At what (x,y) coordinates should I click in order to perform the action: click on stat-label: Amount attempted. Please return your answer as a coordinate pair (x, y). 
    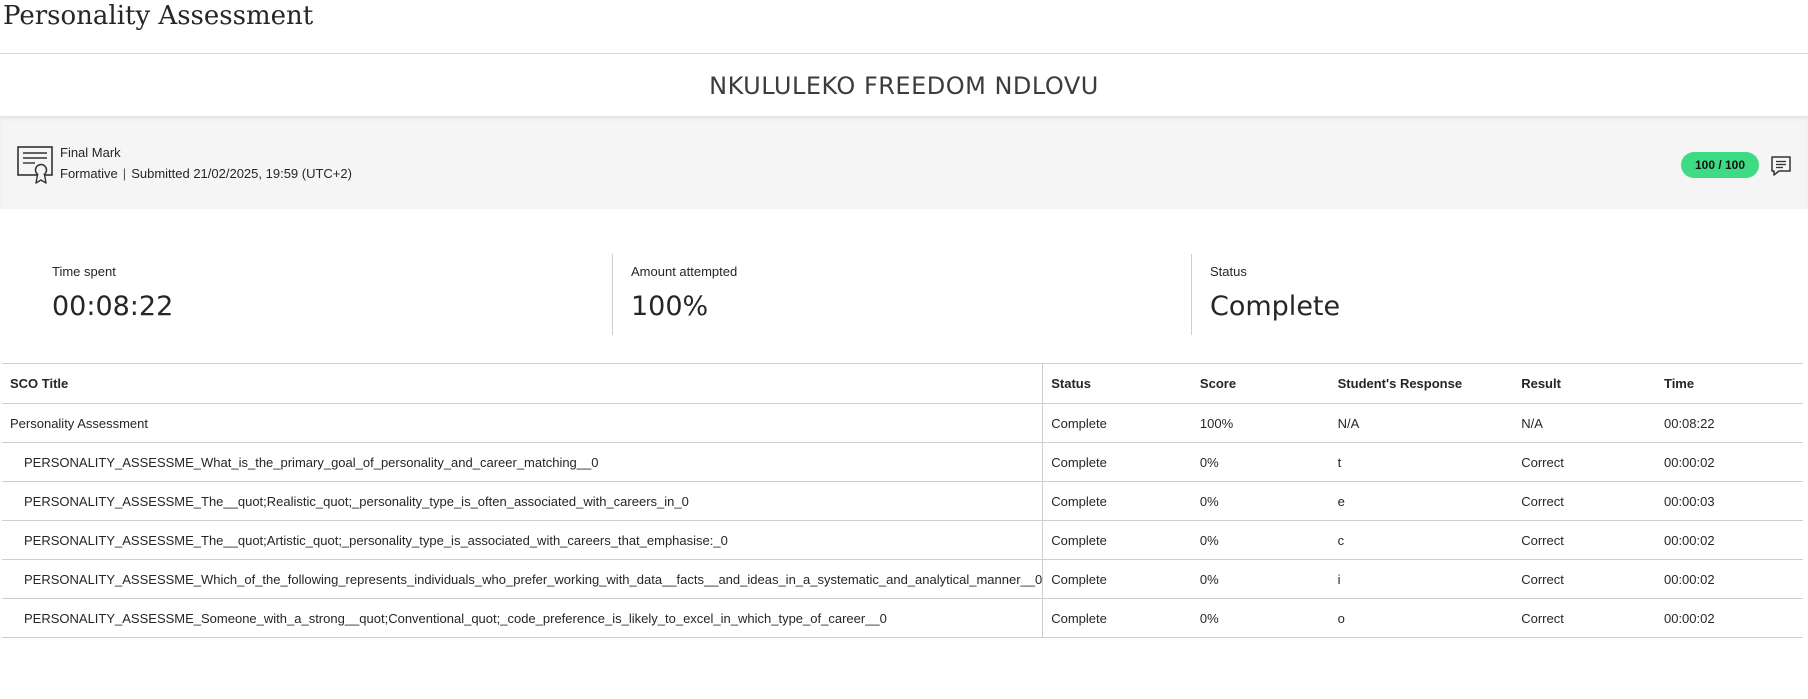
    Looking at the image, I should click on (684, 271).